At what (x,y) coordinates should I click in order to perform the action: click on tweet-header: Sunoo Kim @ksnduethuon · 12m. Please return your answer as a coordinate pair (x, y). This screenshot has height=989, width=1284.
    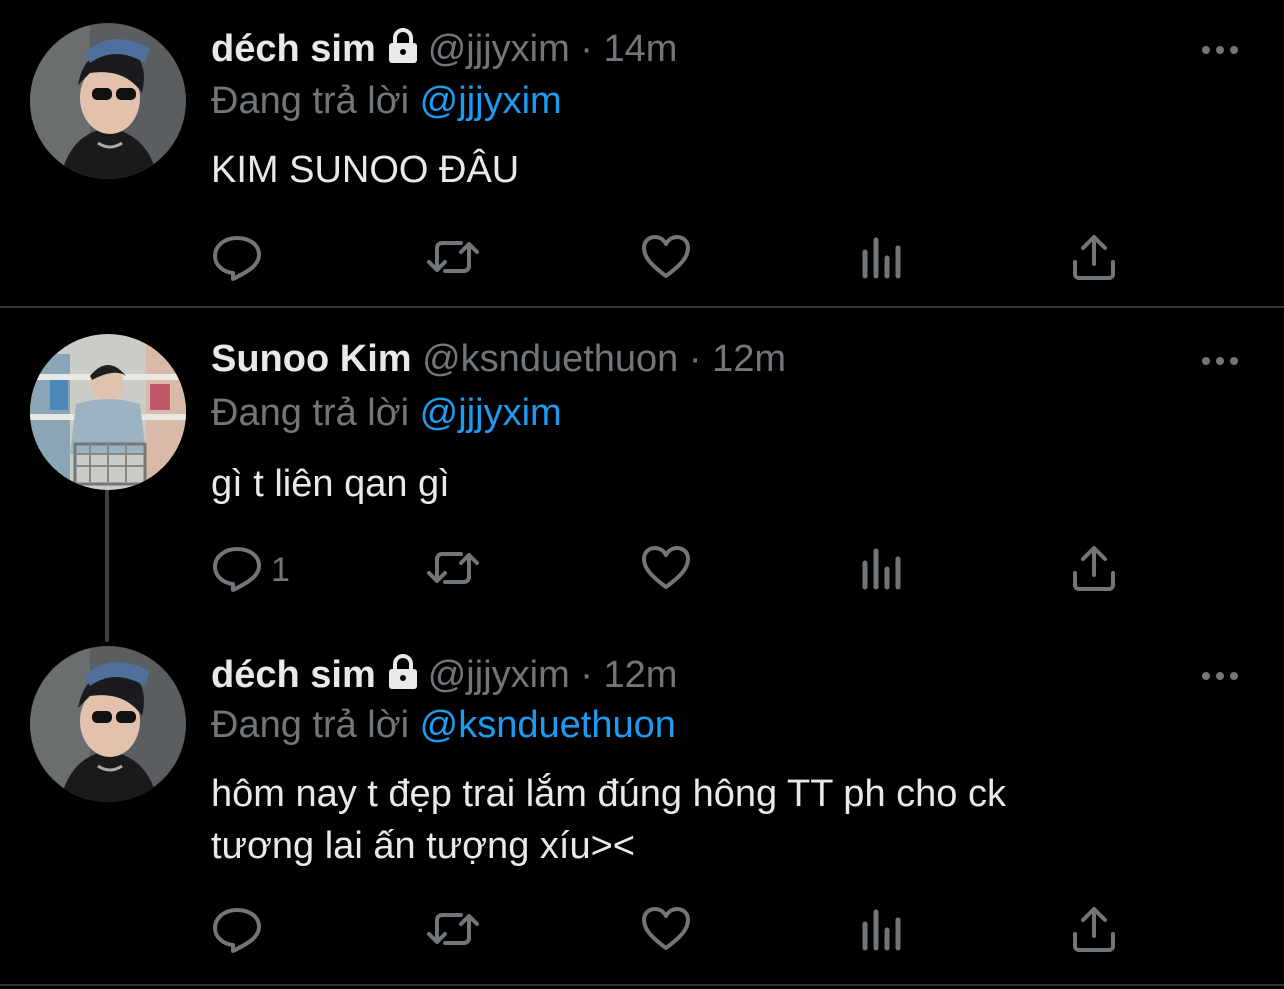
    Looking at the image, I should click on (498, 359).